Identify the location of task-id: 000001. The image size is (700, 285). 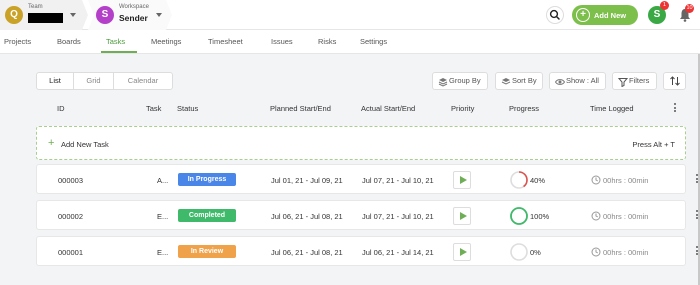
(71, 252).